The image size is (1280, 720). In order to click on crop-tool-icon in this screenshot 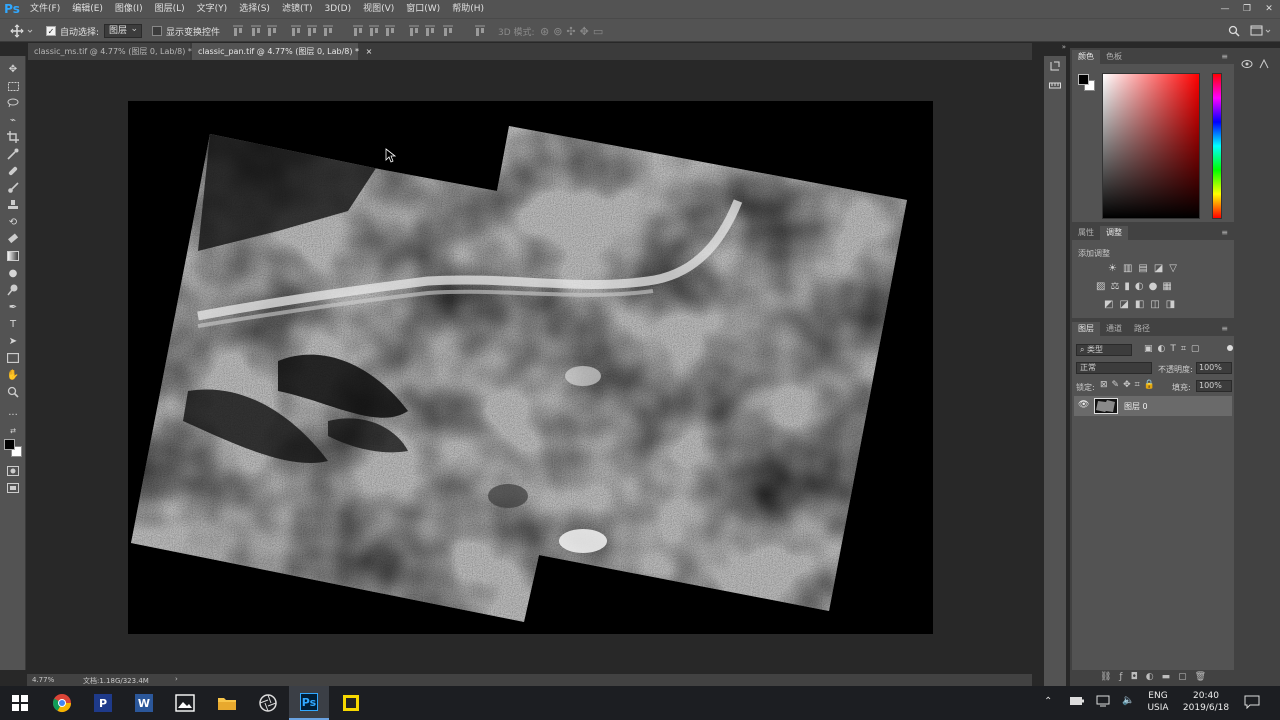, I will do `click(13, 137)`.